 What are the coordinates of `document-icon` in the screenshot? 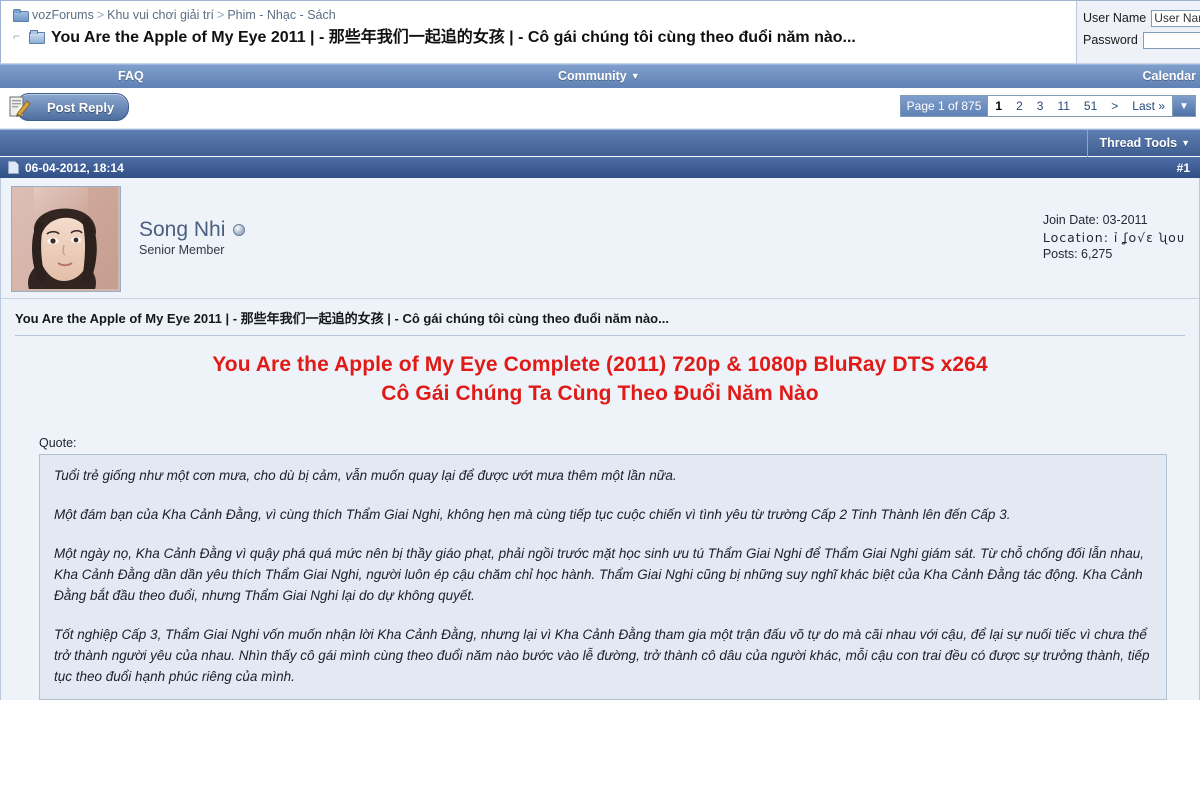 It's located at (13, 167).